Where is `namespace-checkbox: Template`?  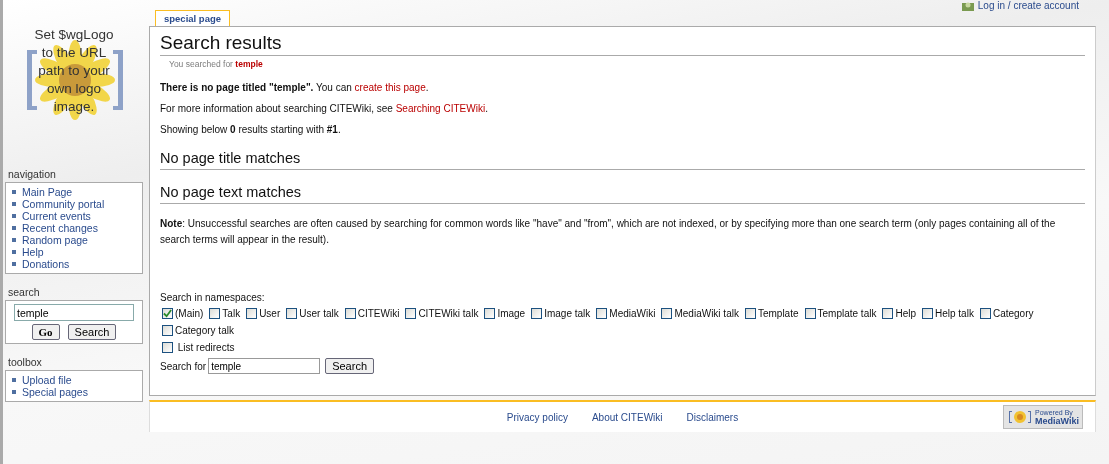
namespace-checkbox: Template is located at coordinates (771, 313).